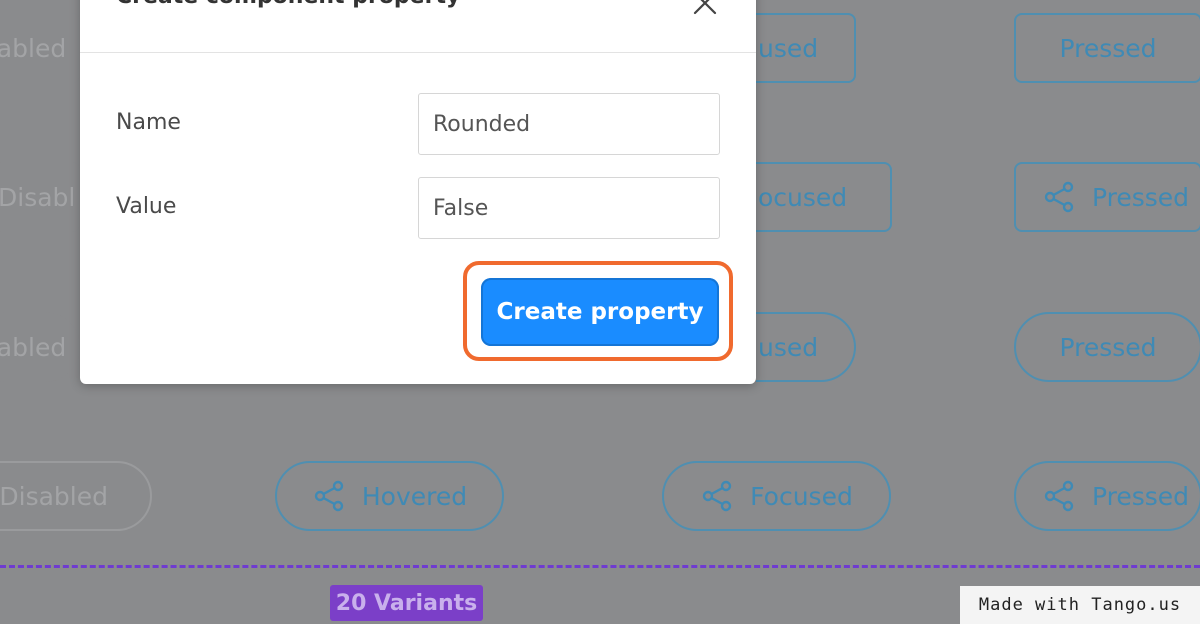  I want to click on variant-disabled: Disabled, so click(76, 496).